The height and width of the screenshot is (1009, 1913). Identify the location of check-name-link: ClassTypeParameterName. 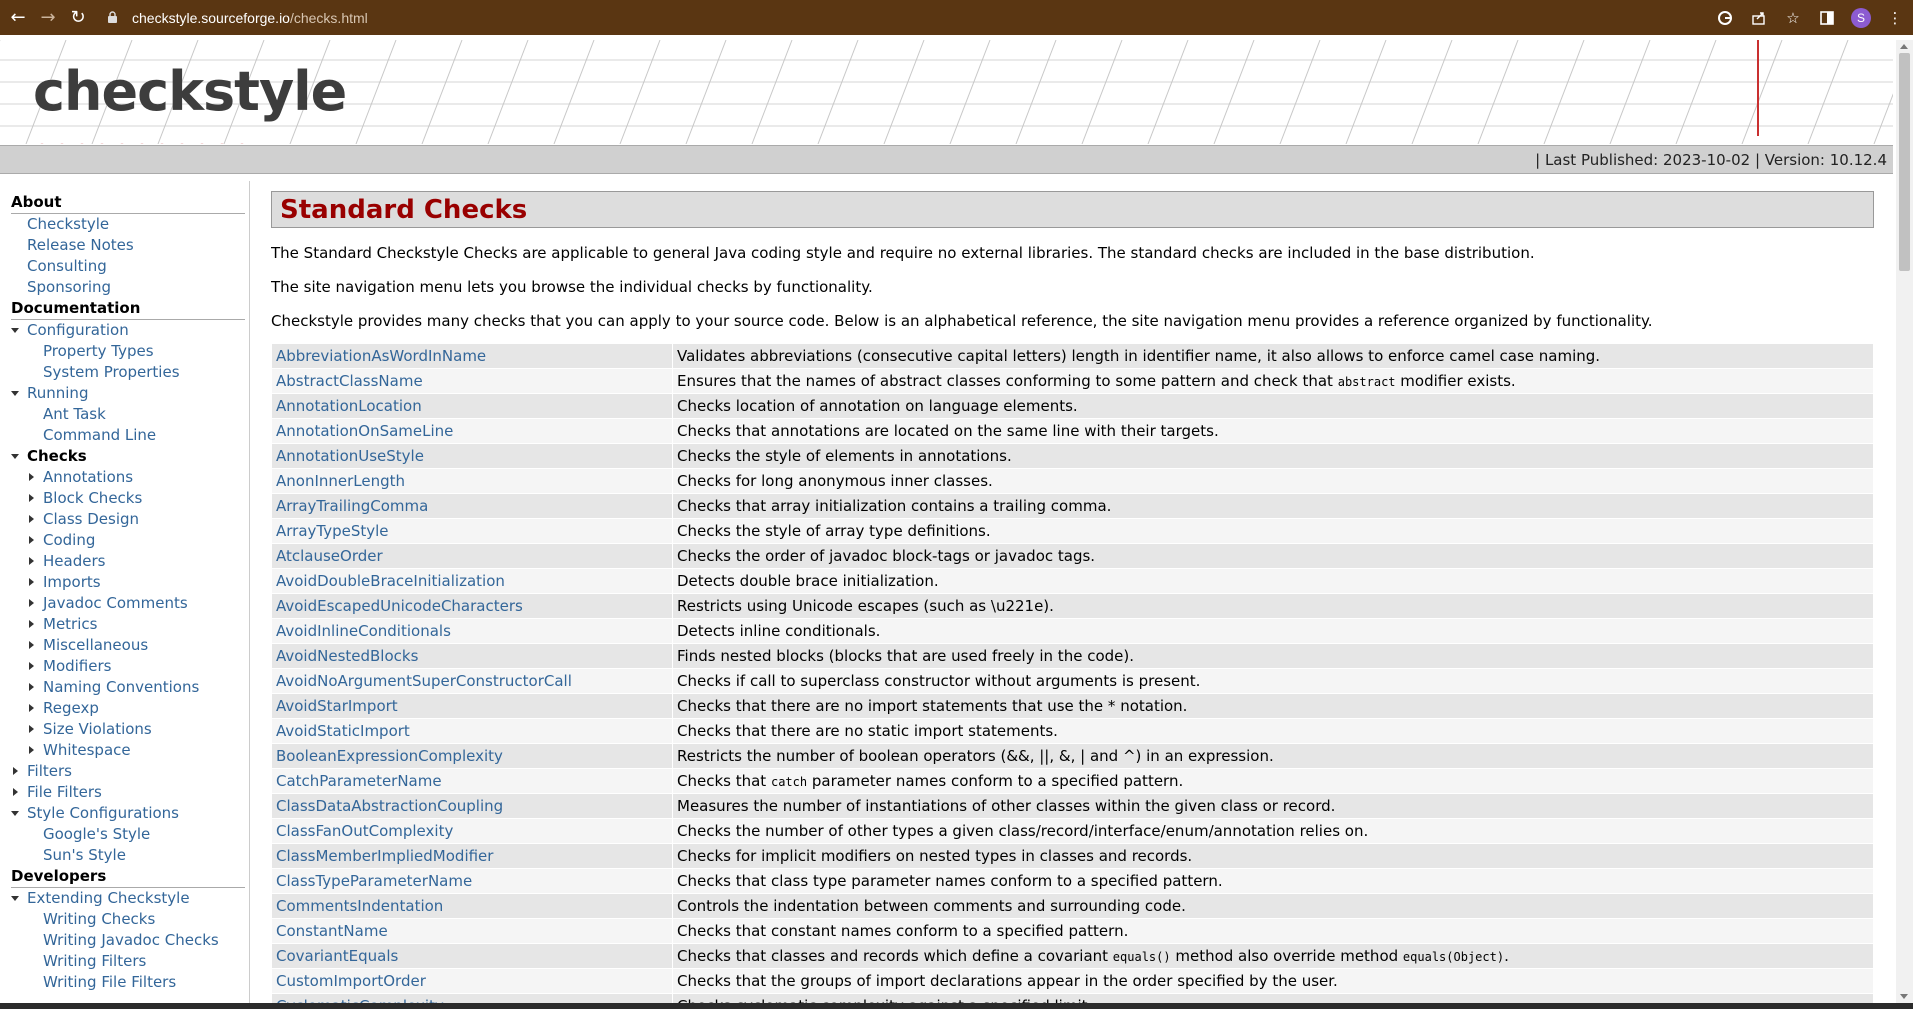
(472, 881).